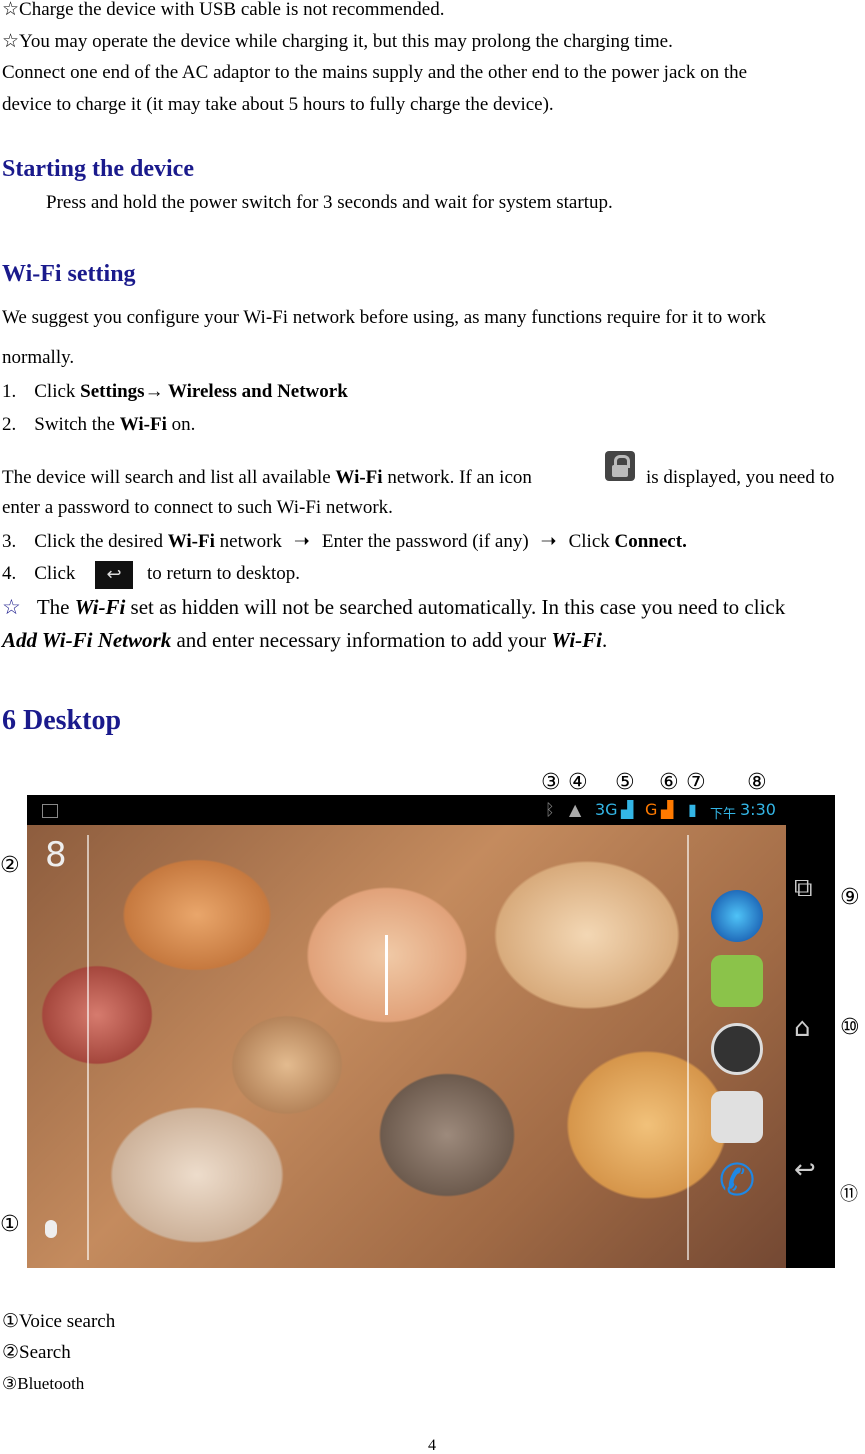  I want to click on legend-number: ②, so click(11, 1352).